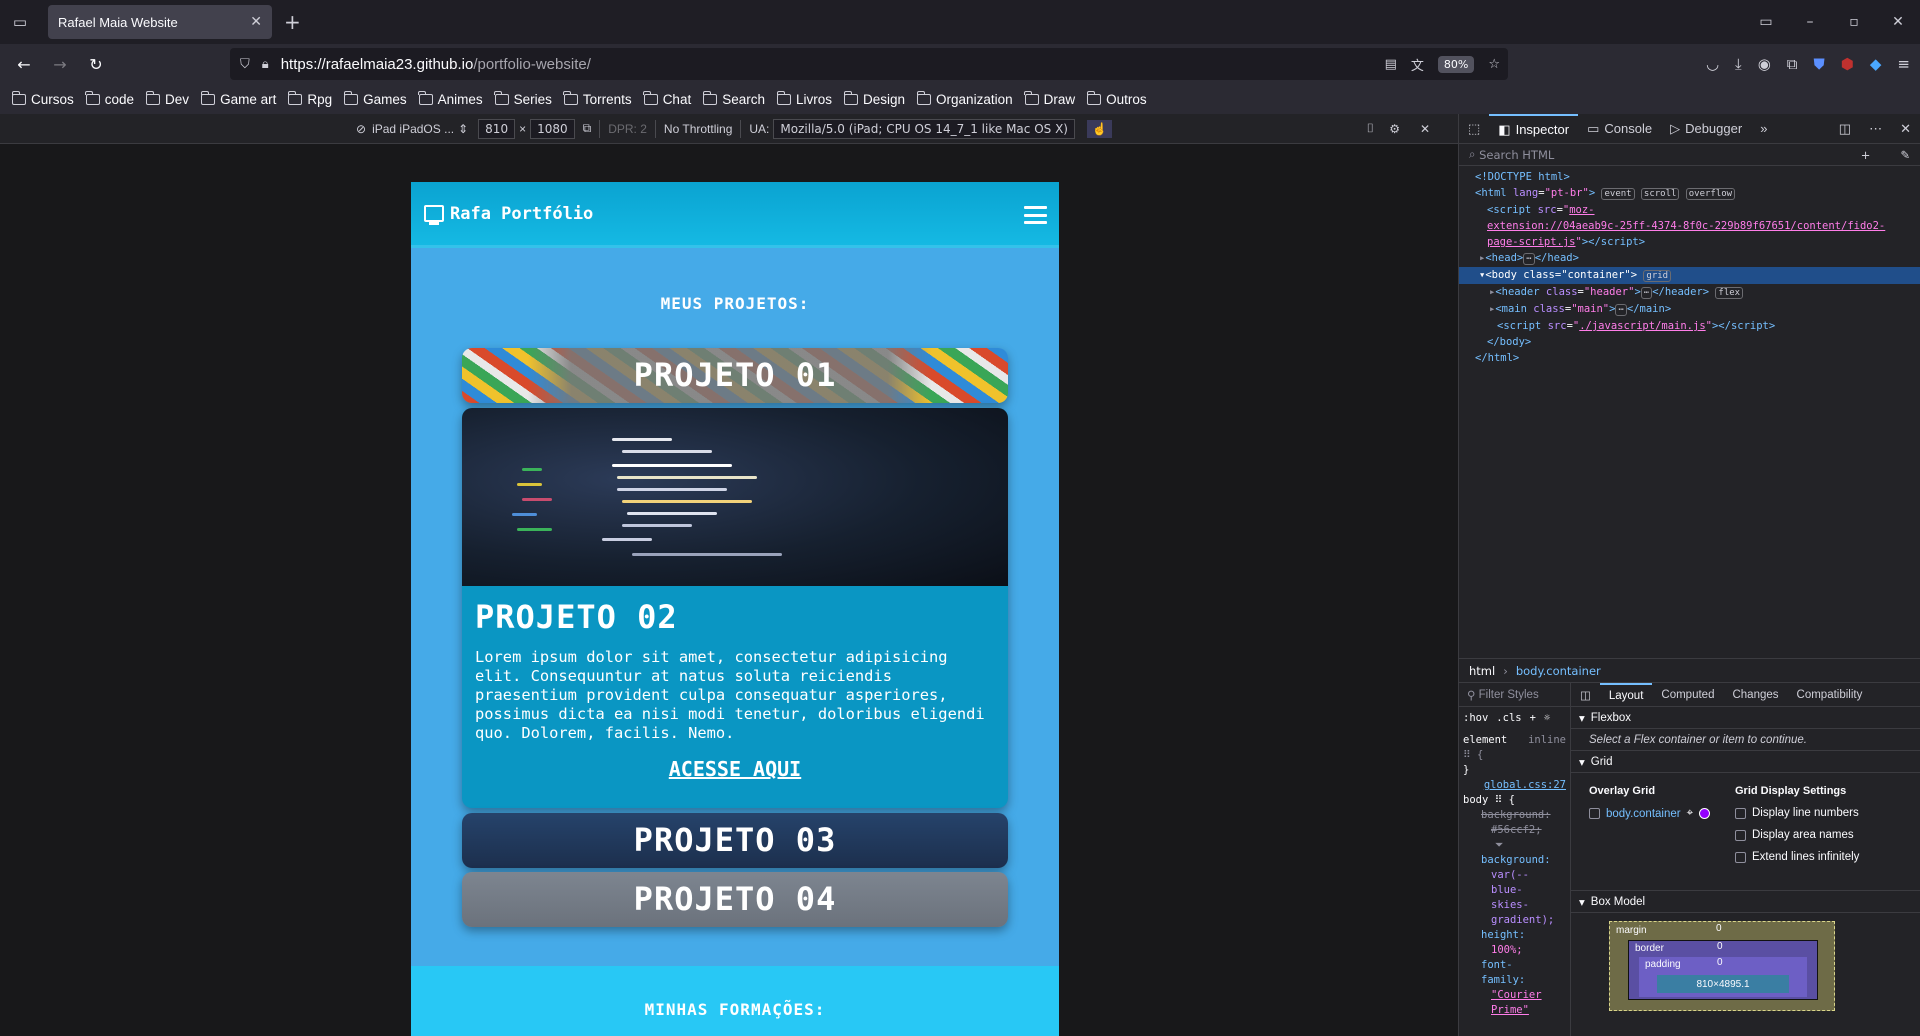  Describe the element at coordinates (1547, 718) in the screenshot. I see `light-dark-icon: ☼` at that location.